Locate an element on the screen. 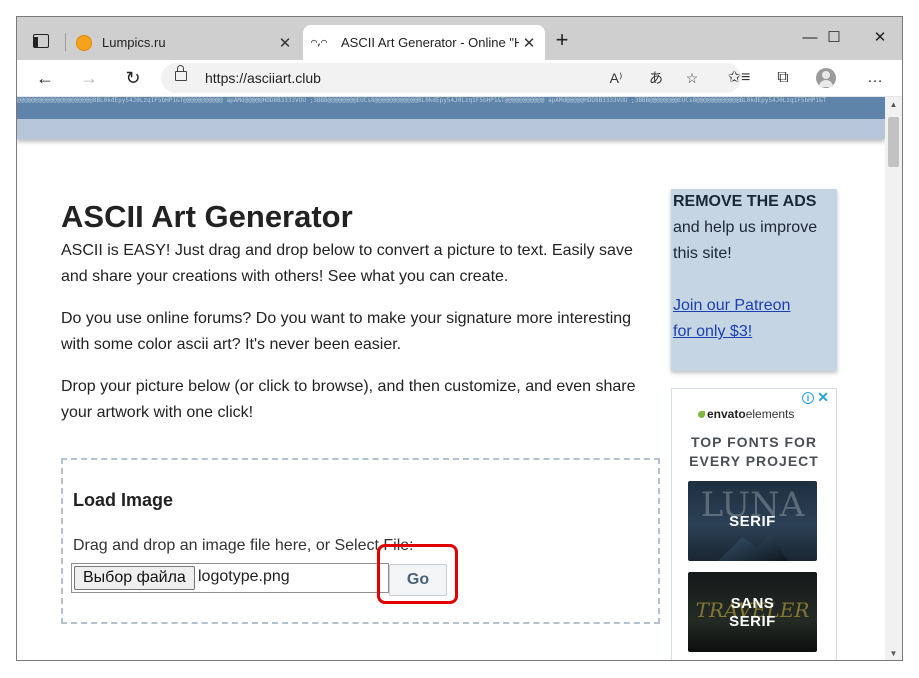 This screenshot has width=919, height=678. ad-headline-line-2: EVERY PROJECT is located at coordinates (754, 461).